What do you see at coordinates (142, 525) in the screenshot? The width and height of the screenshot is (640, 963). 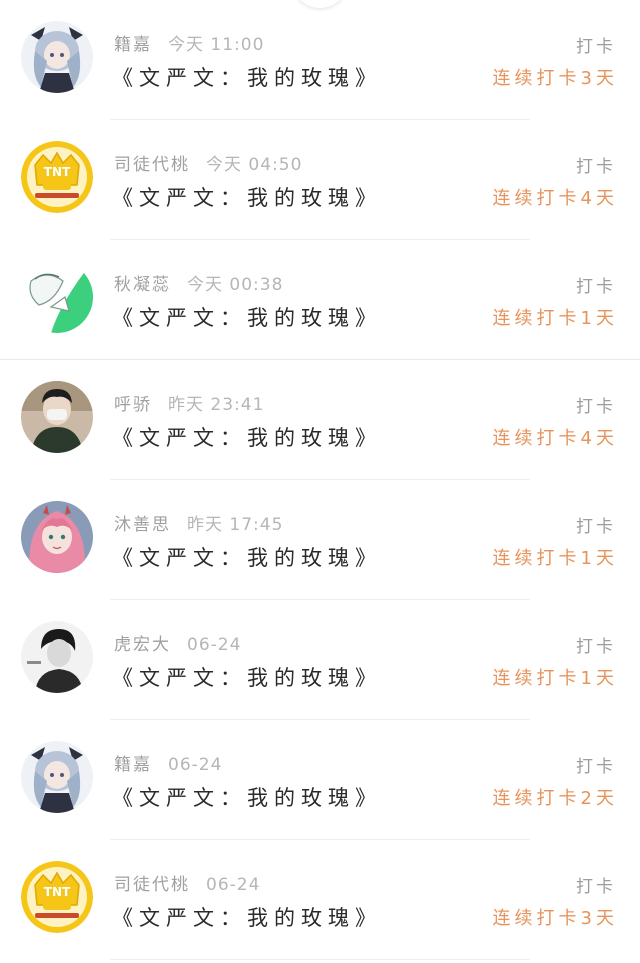 I see `username: 沐善思` at bounding box center [142, 525].